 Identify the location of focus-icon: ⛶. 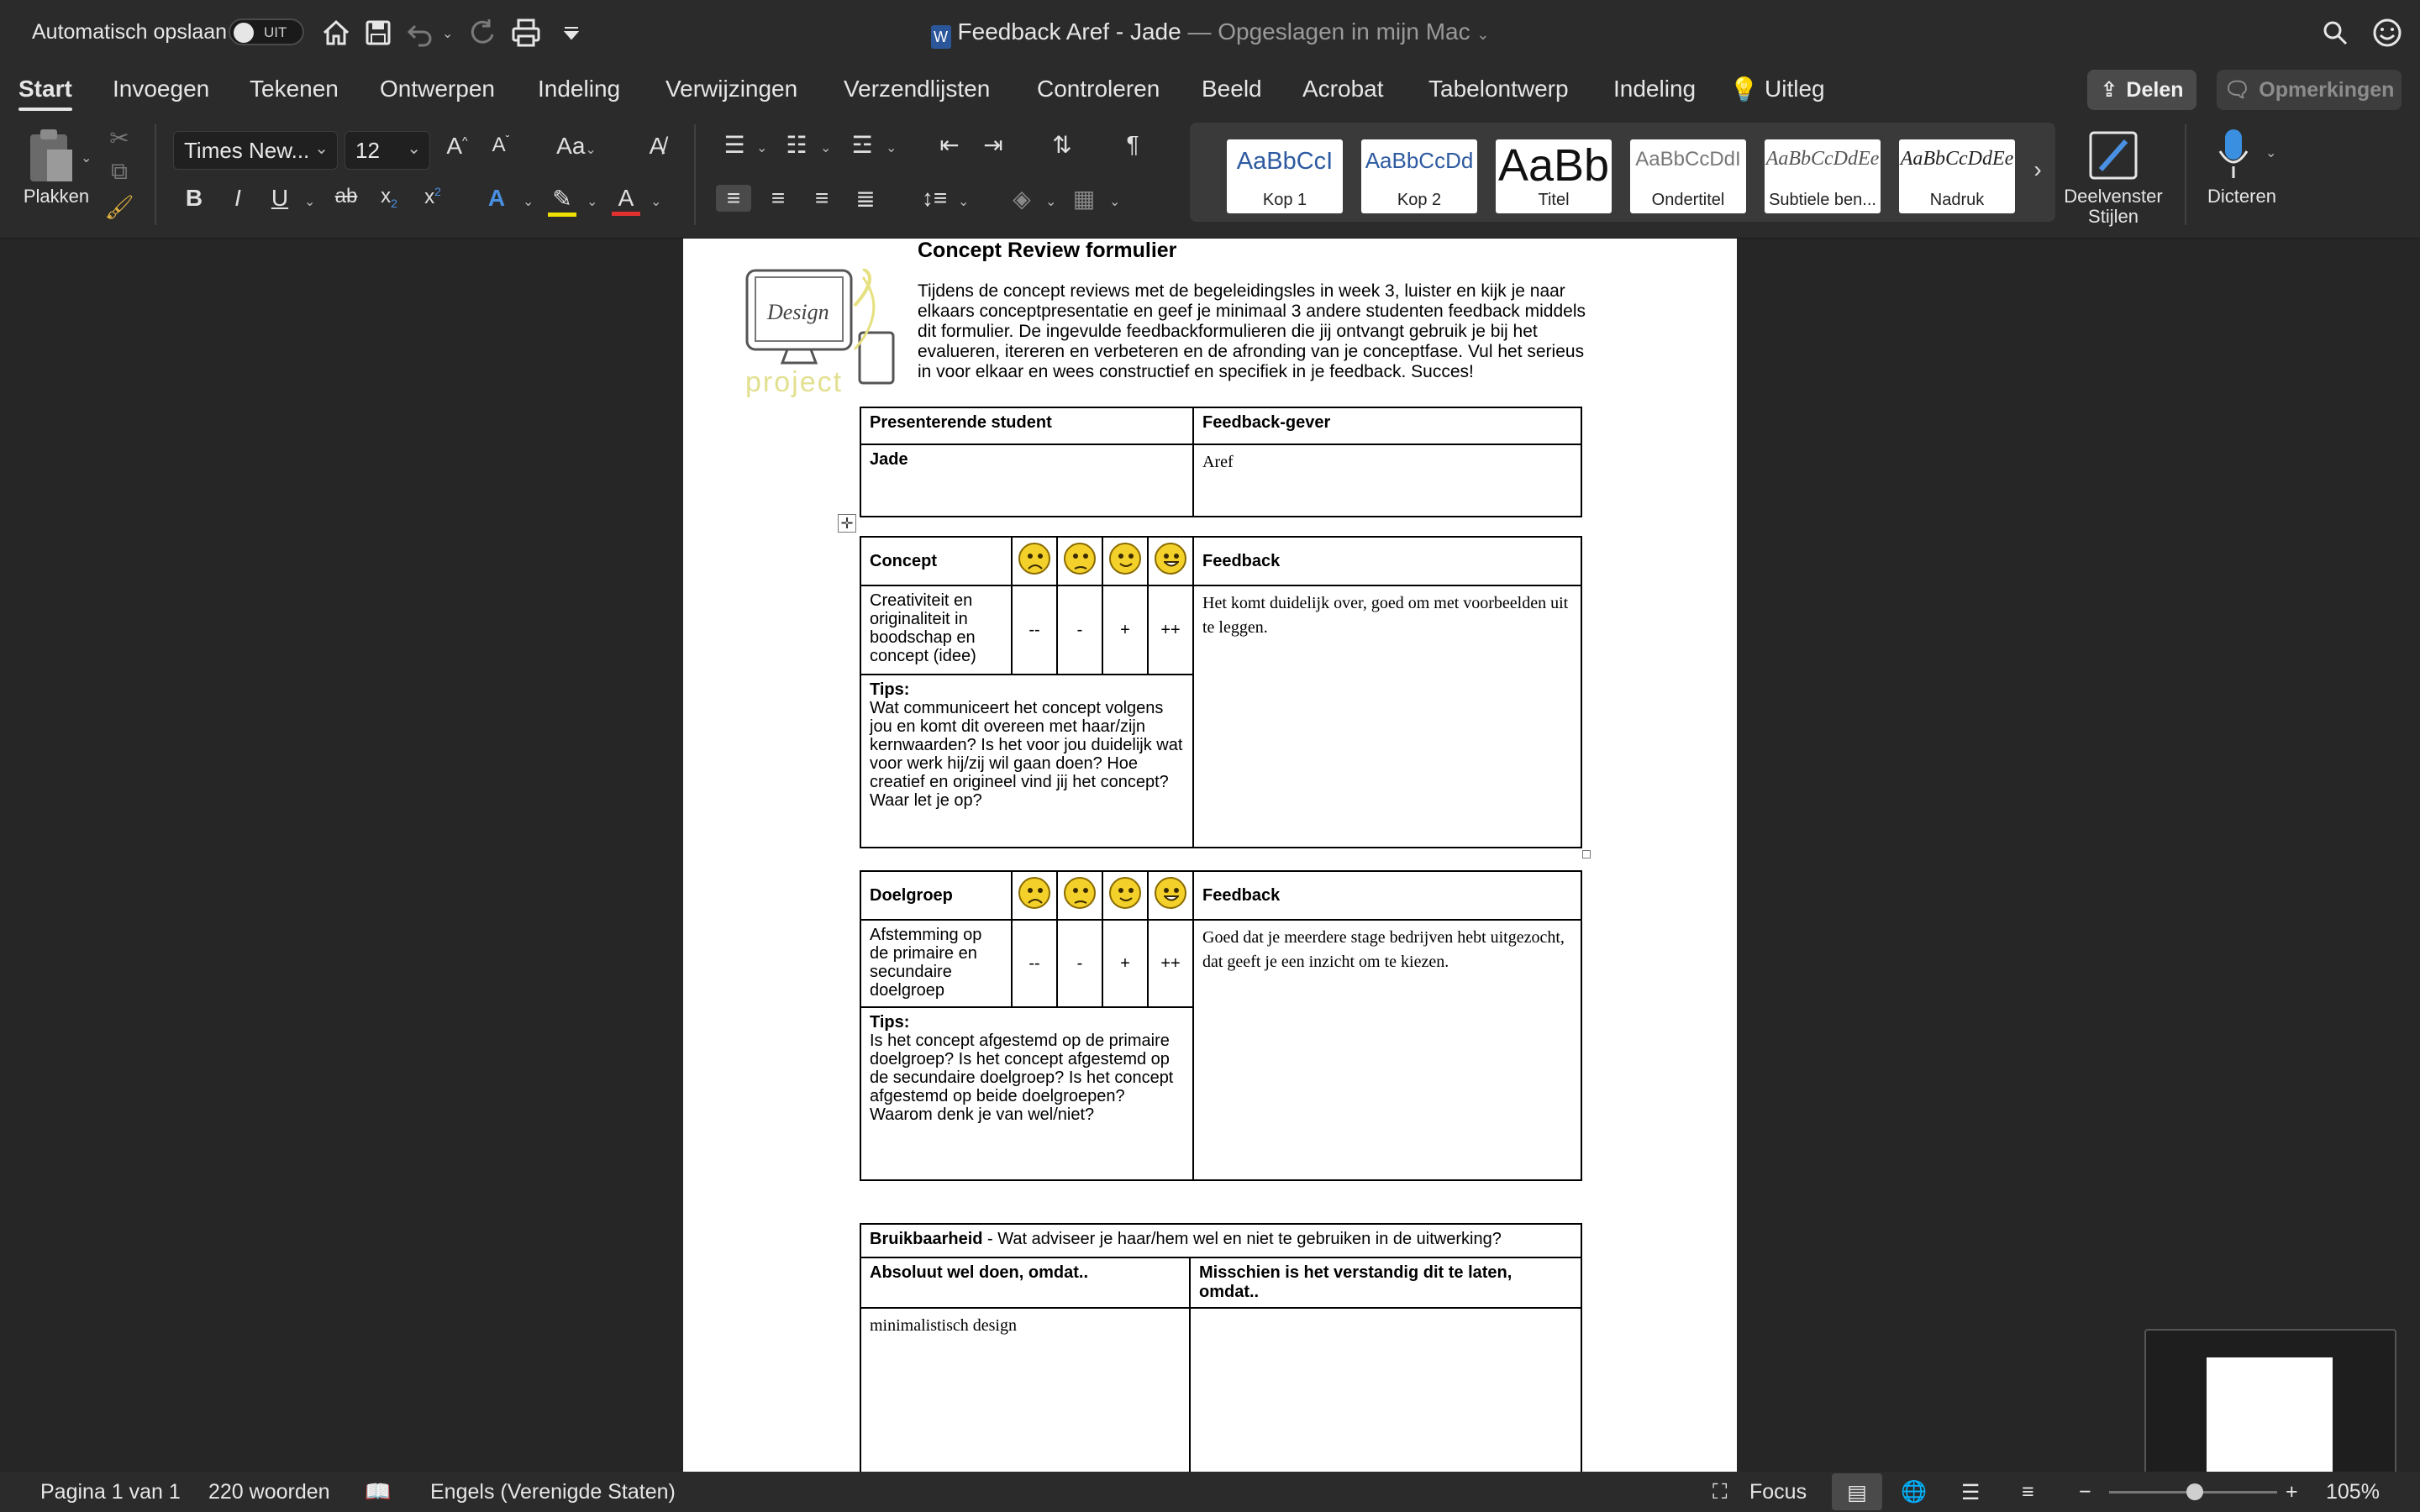
(1720, 1492).